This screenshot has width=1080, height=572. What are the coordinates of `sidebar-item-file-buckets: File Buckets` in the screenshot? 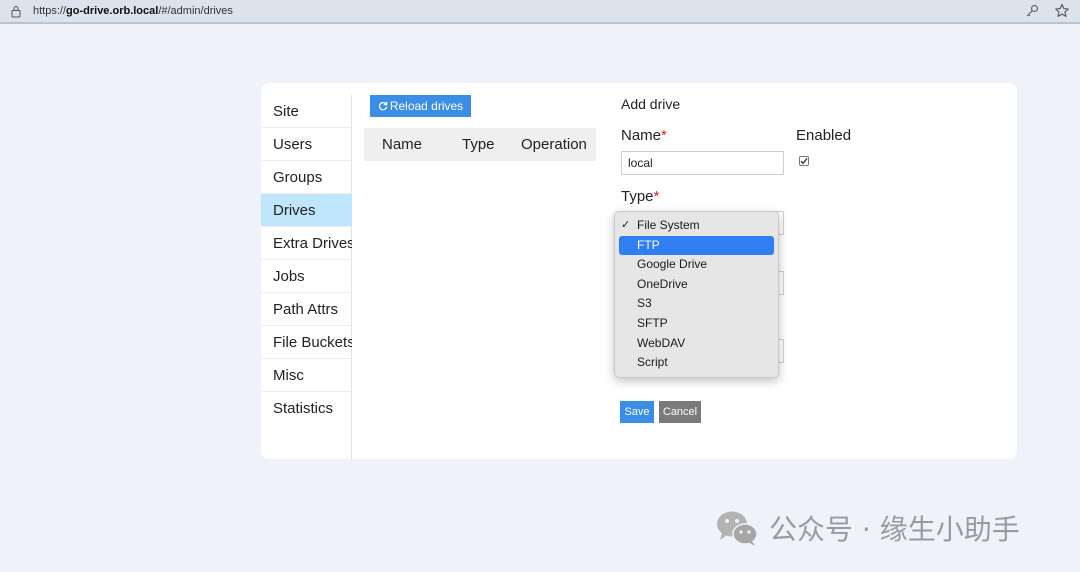 It's located at (306, 342).